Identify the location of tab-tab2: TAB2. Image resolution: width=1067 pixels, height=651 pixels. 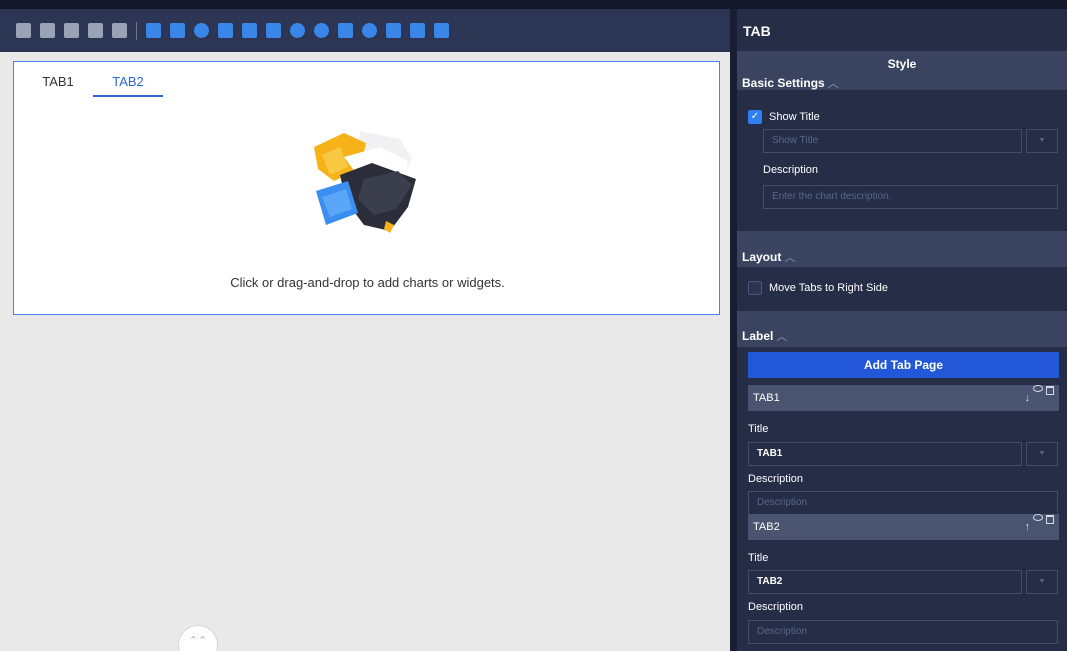
(128, 85).